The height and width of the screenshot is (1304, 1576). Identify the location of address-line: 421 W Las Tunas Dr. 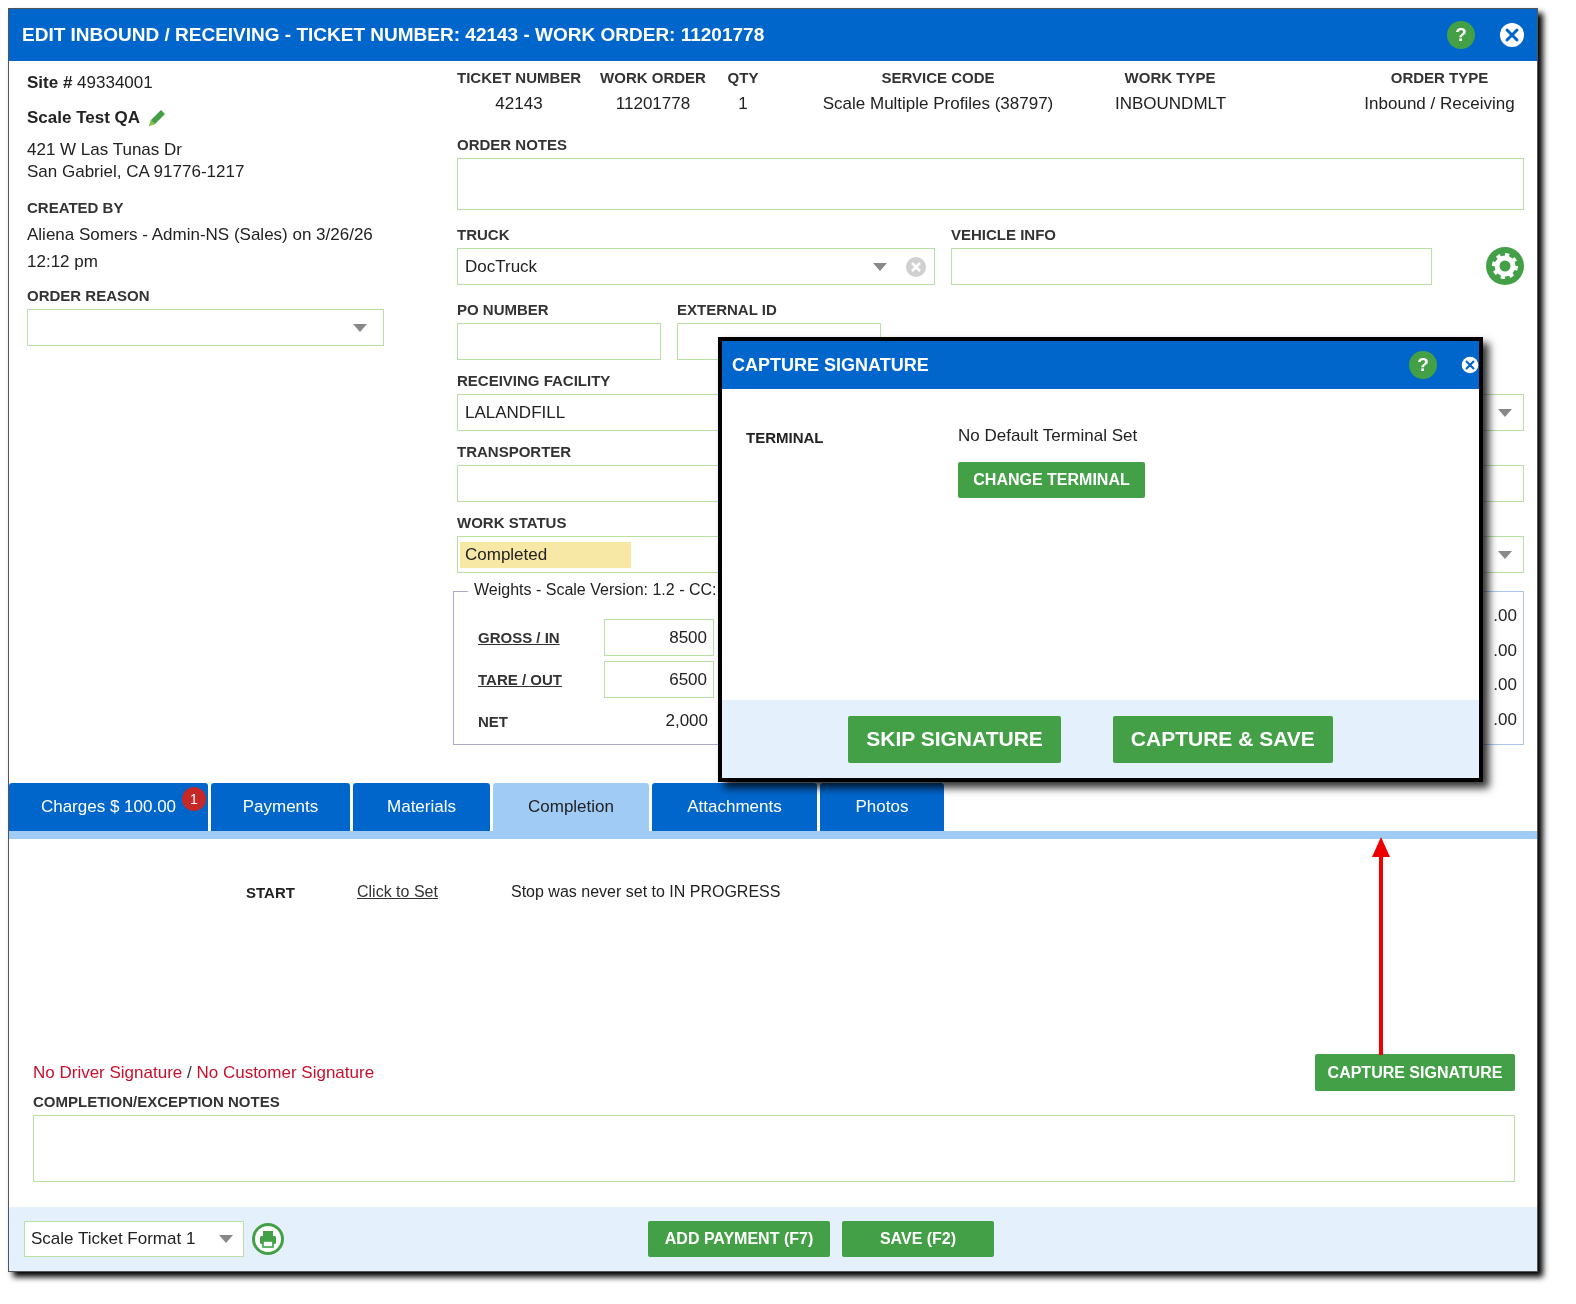
(105, 150).